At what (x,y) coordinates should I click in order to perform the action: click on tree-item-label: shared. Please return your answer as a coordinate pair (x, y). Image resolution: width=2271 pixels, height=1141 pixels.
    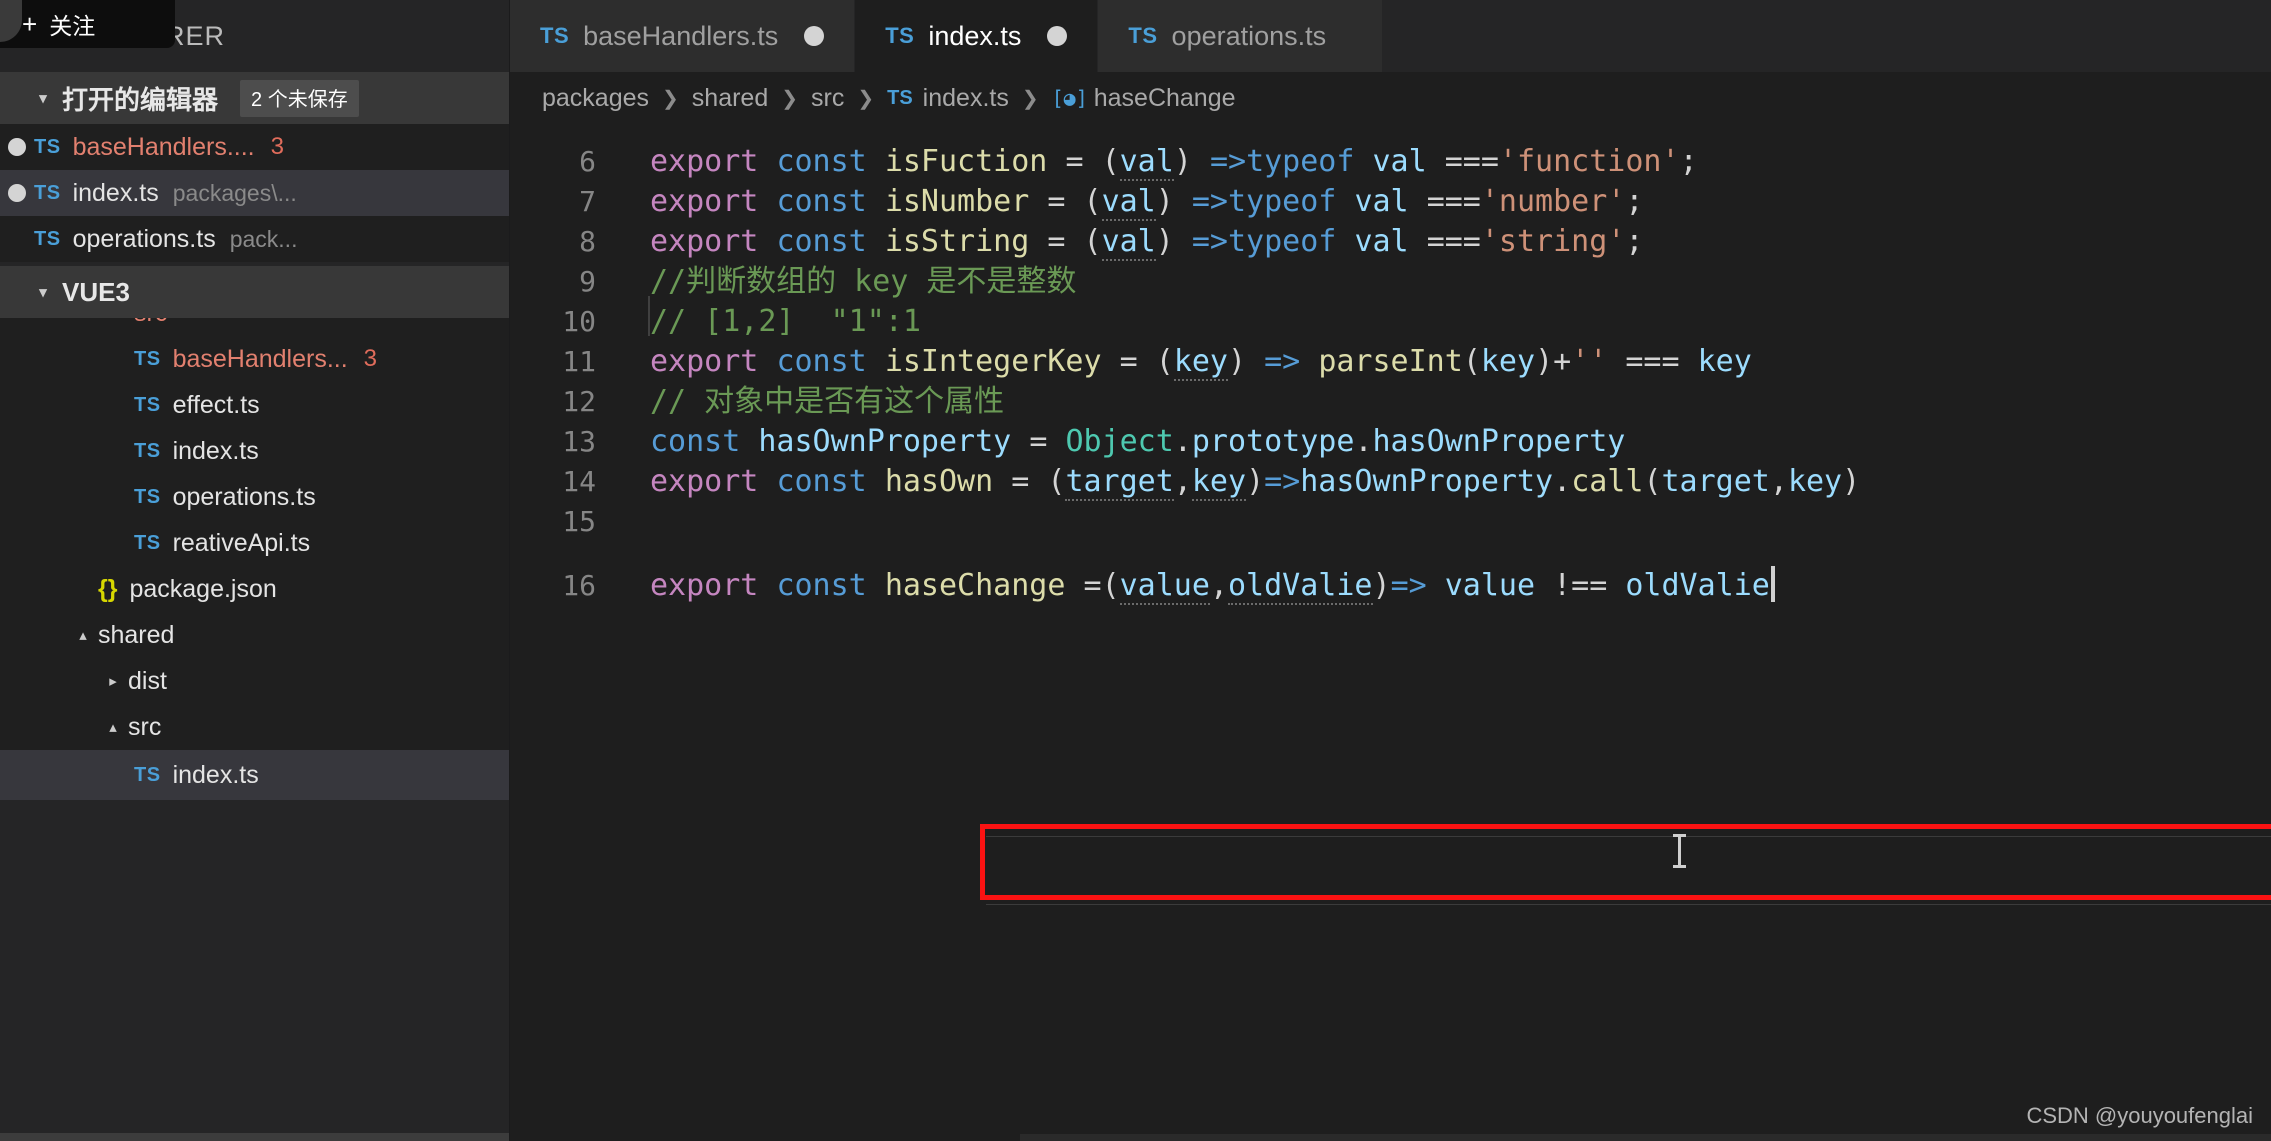
    Looking at the image, I should click on (136, 634).